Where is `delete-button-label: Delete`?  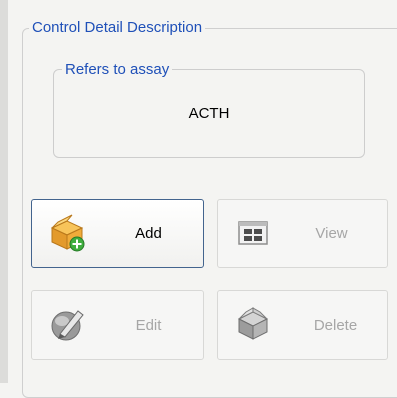
delete-button-label: Delete is located at coordinates (335, 325).